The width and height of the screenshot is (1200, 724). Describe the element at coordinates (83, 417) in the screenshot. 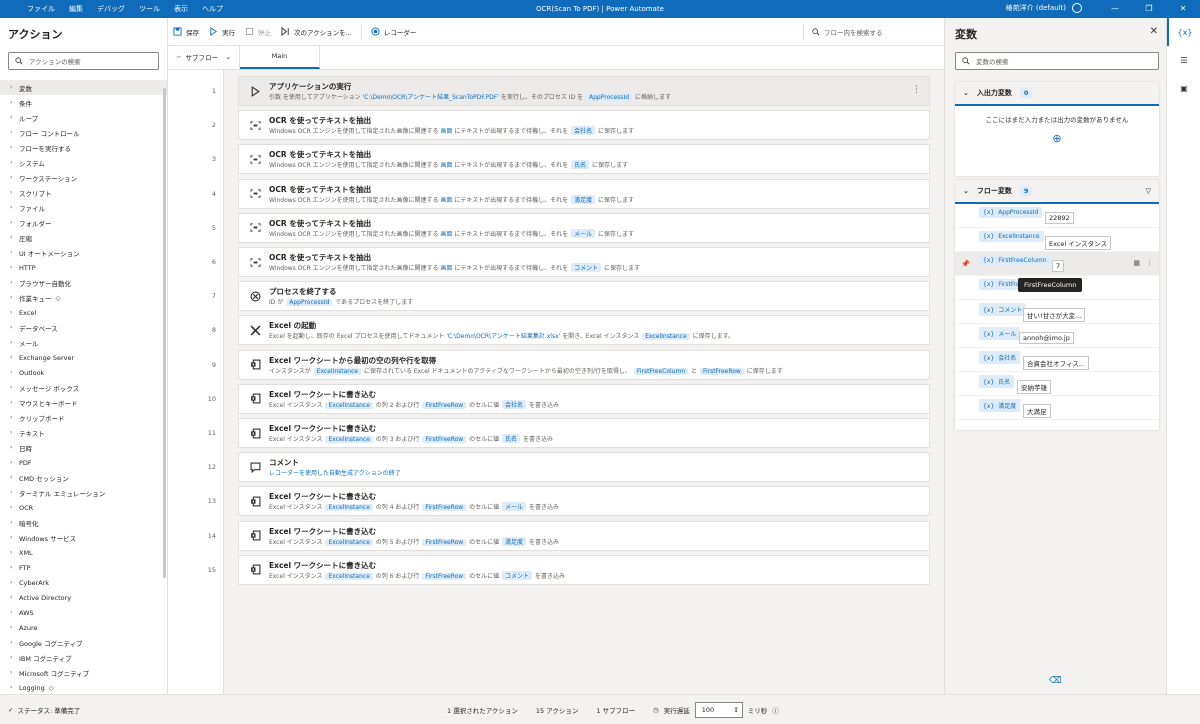

I see `action-category: › クリップボード` at that location.